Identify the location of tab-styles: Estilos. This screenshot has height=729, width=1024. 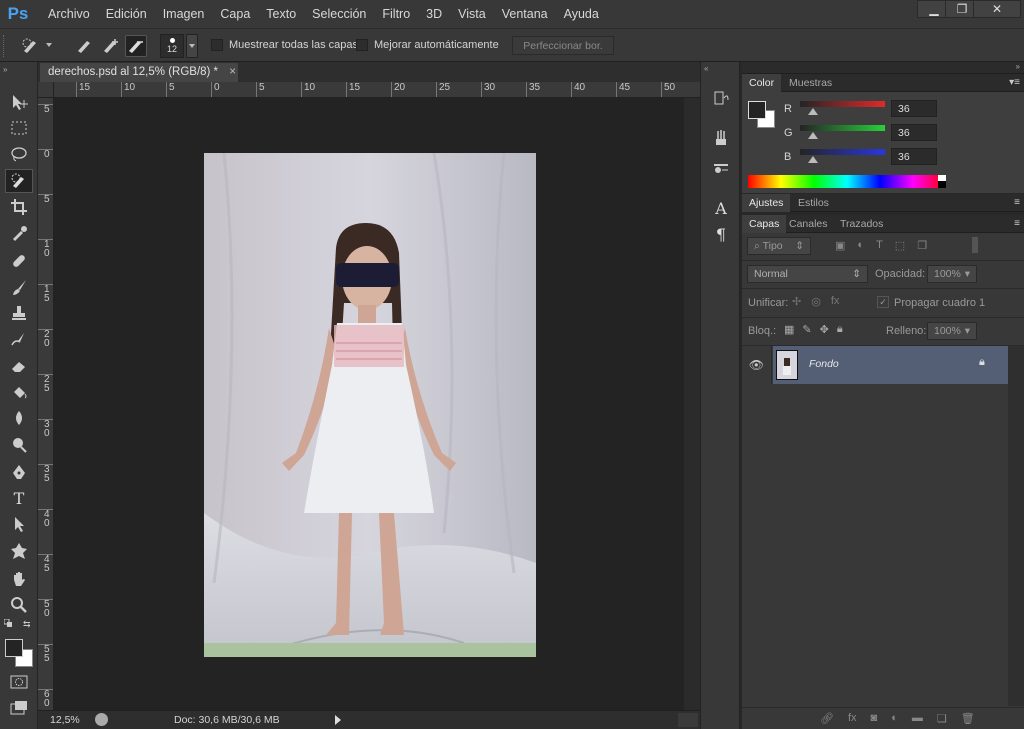
(813, 203).